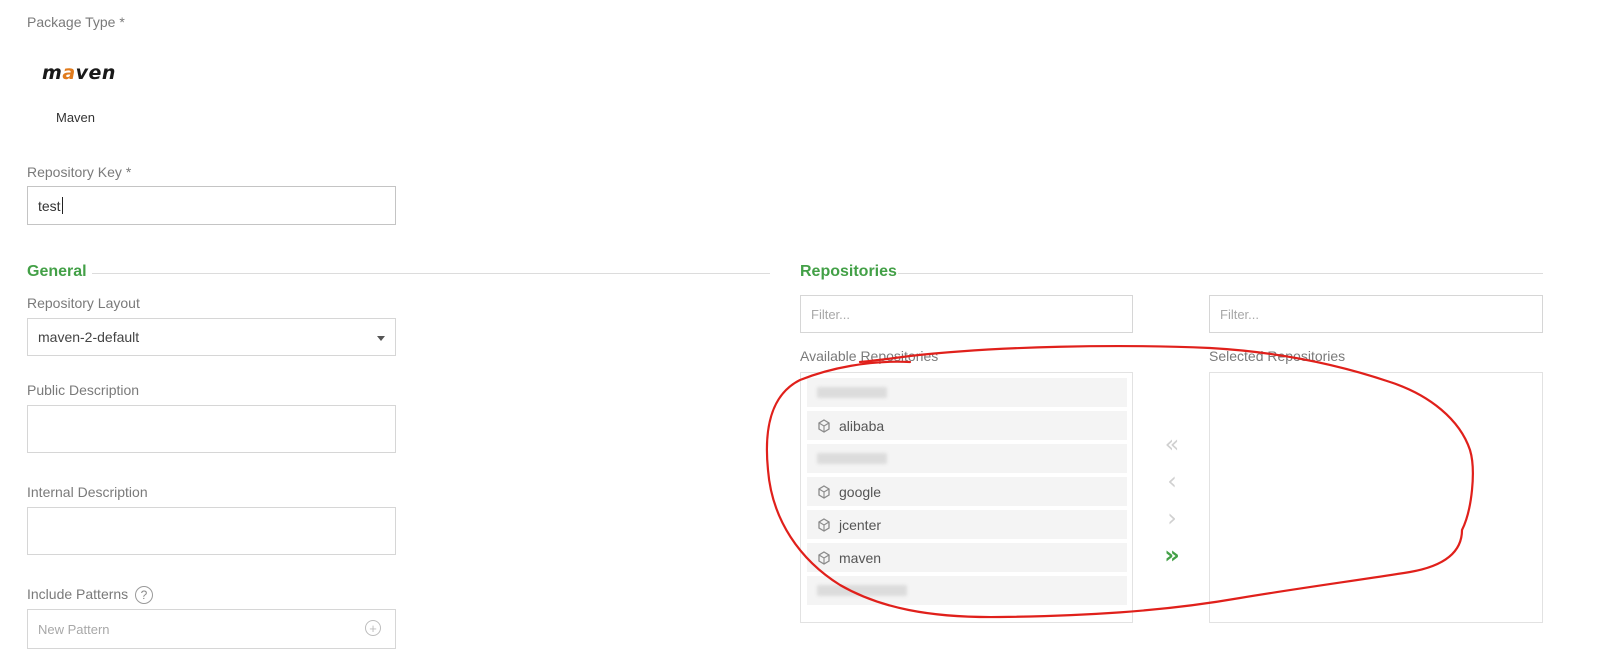  I want to click on repository-layout-select: maven-2-default, so click(211, 337).